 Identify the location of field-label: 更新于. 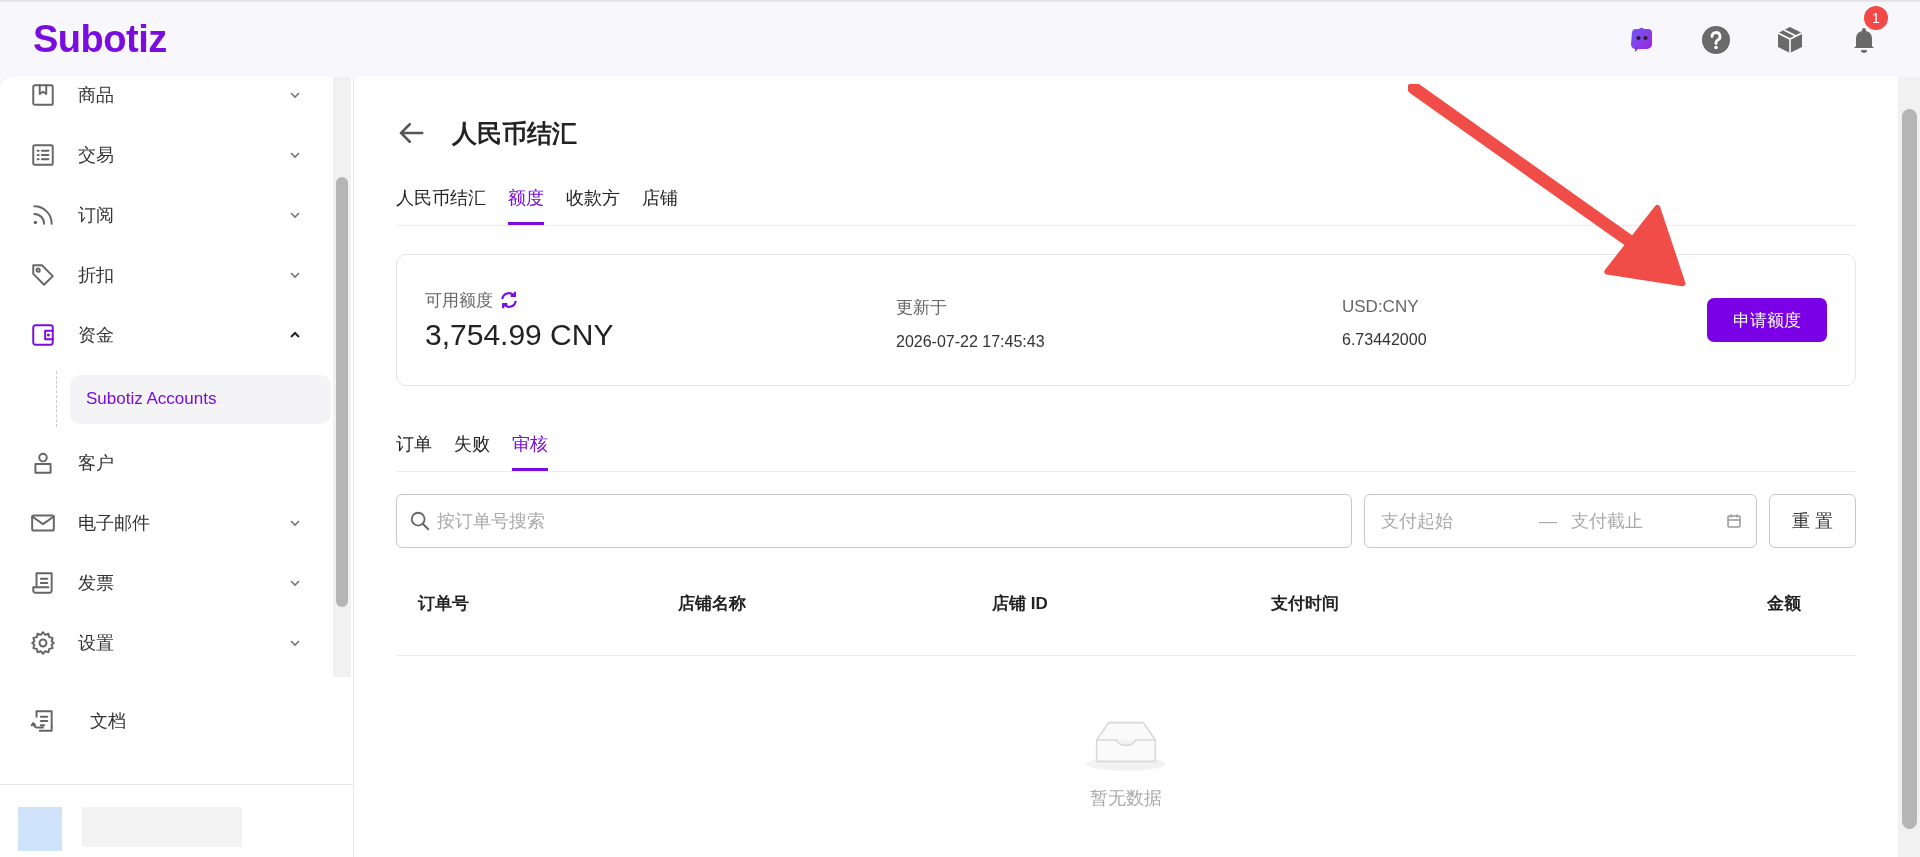
(922, 307).